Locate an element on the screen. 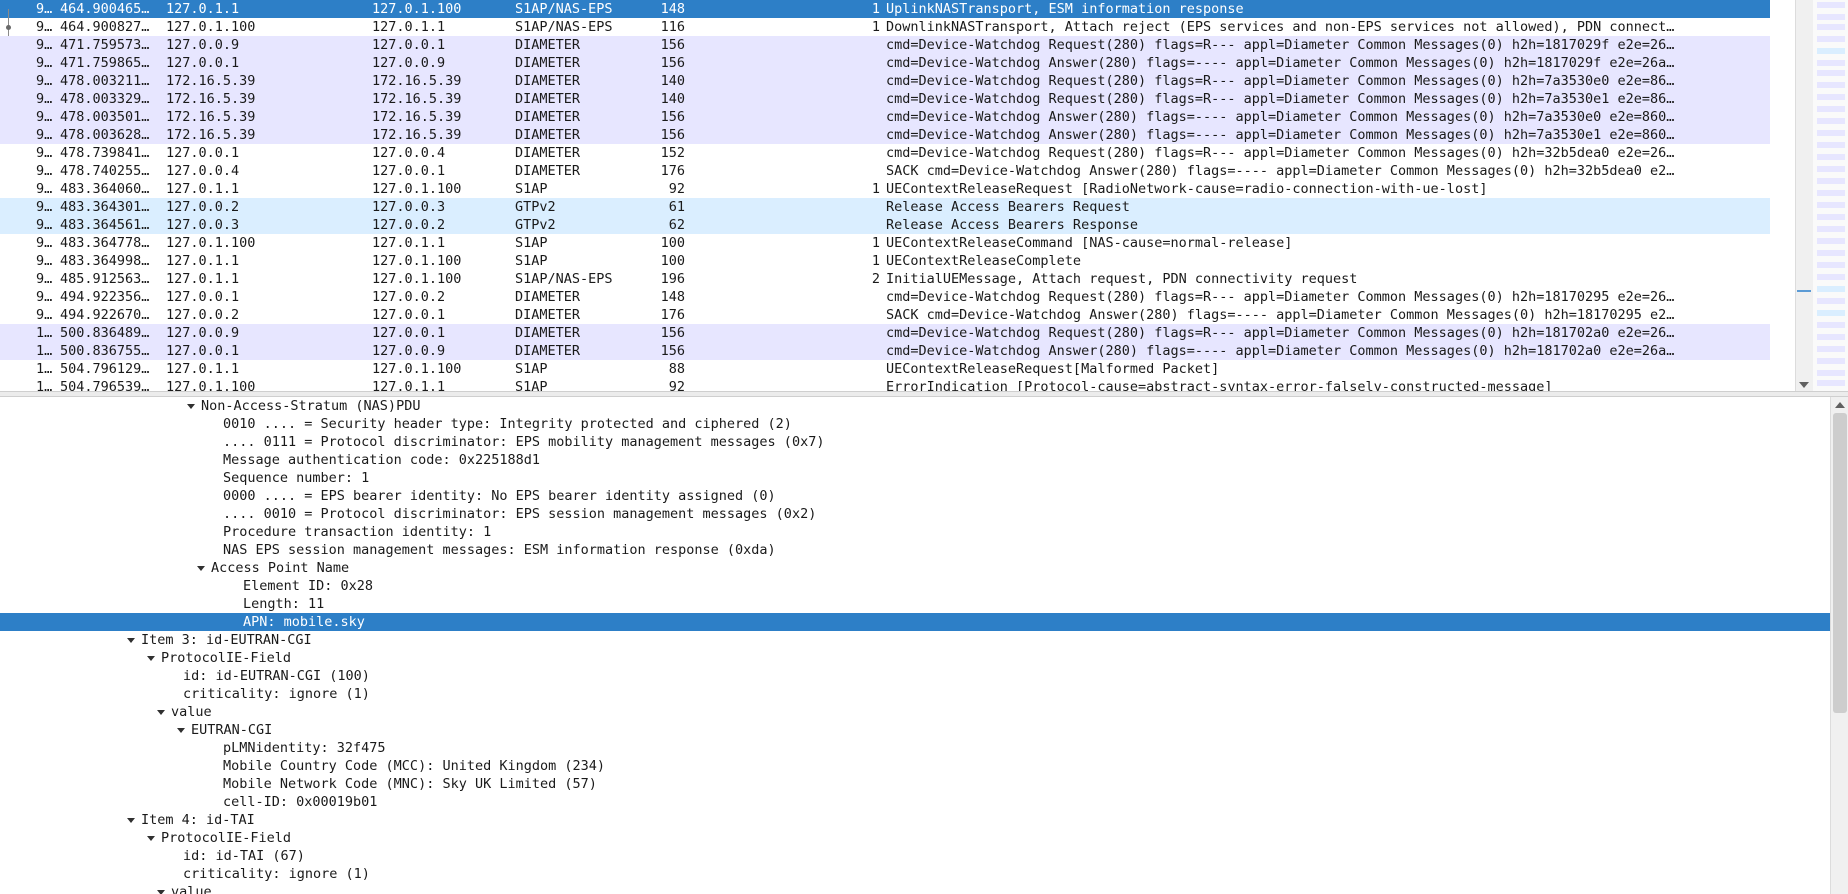 The width and height of the screenshot is (1848, 894). packet-list-scroll-thumb is located at coordinates (1804, 291).